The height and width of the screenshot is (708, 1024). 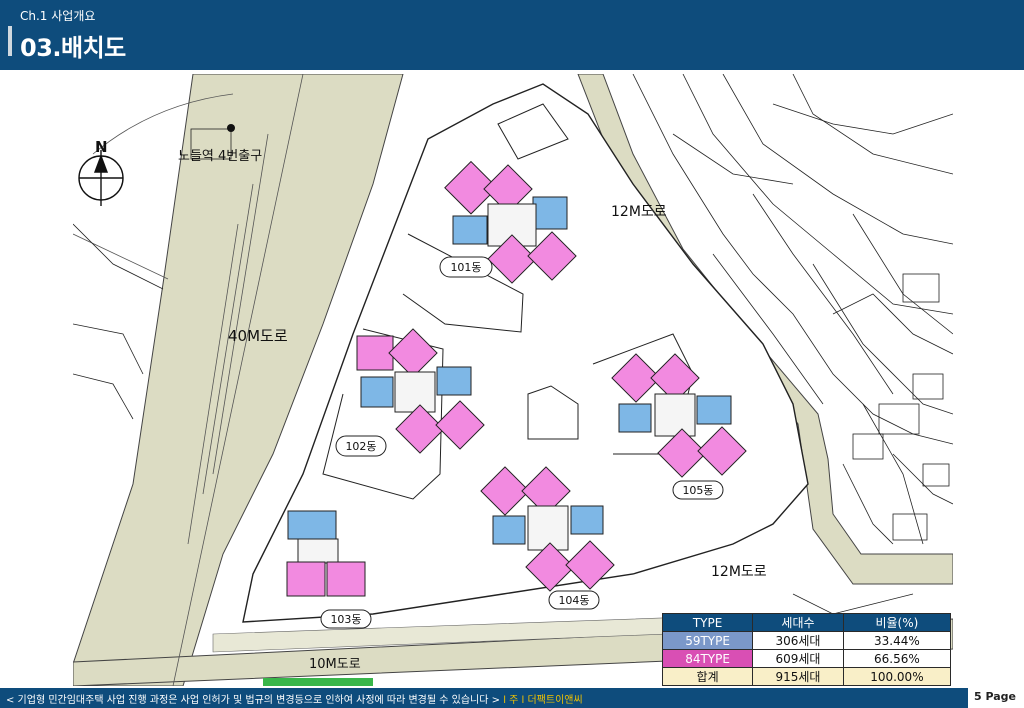 I want to click on ratio-84-cell: 66.56%, so click(x=897, y=658).